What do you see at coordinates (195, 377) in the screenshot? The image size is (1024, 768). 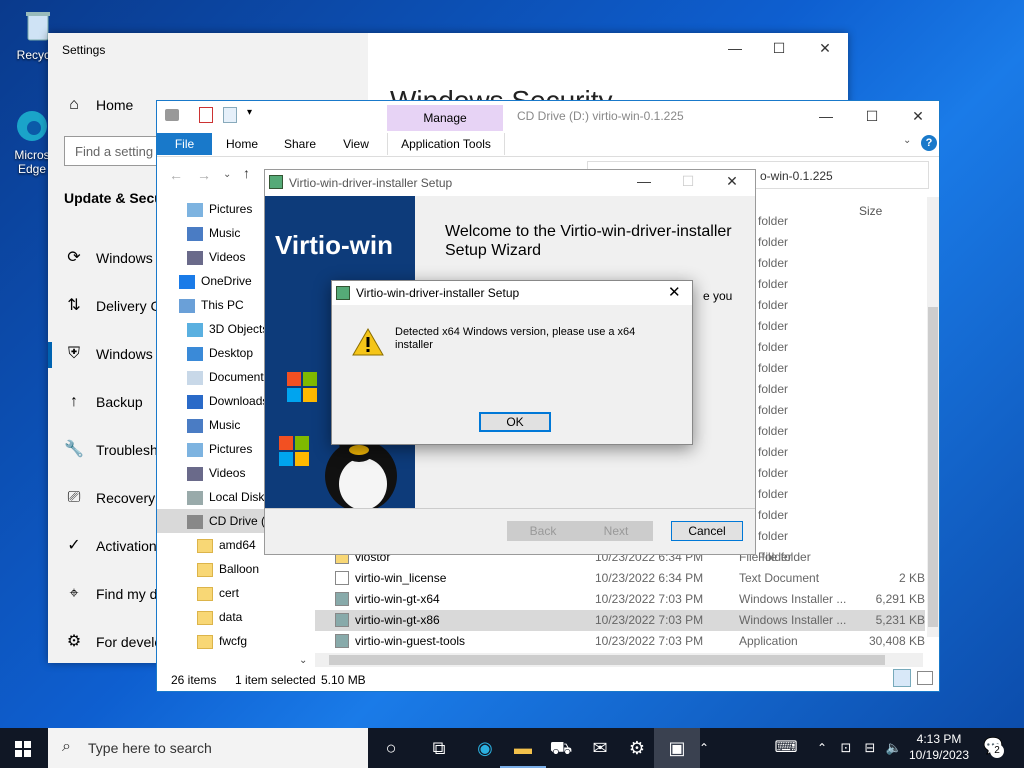 I see `documents-icon` at bounding box center [195, 377].